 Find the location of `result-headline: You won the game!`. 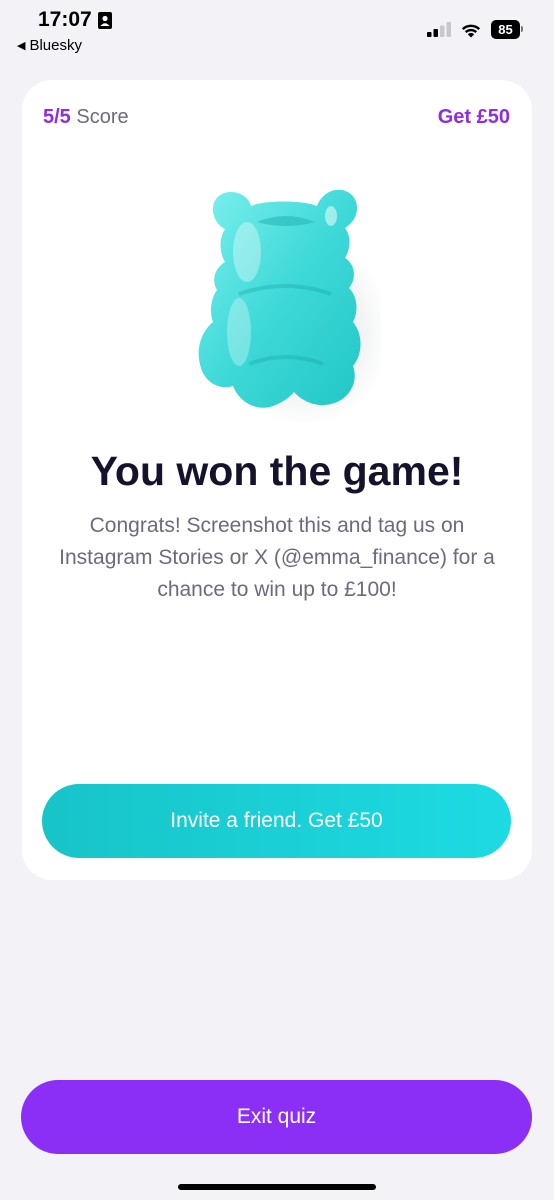

result-headline: You won the game! is located at coordinates (277, 471).